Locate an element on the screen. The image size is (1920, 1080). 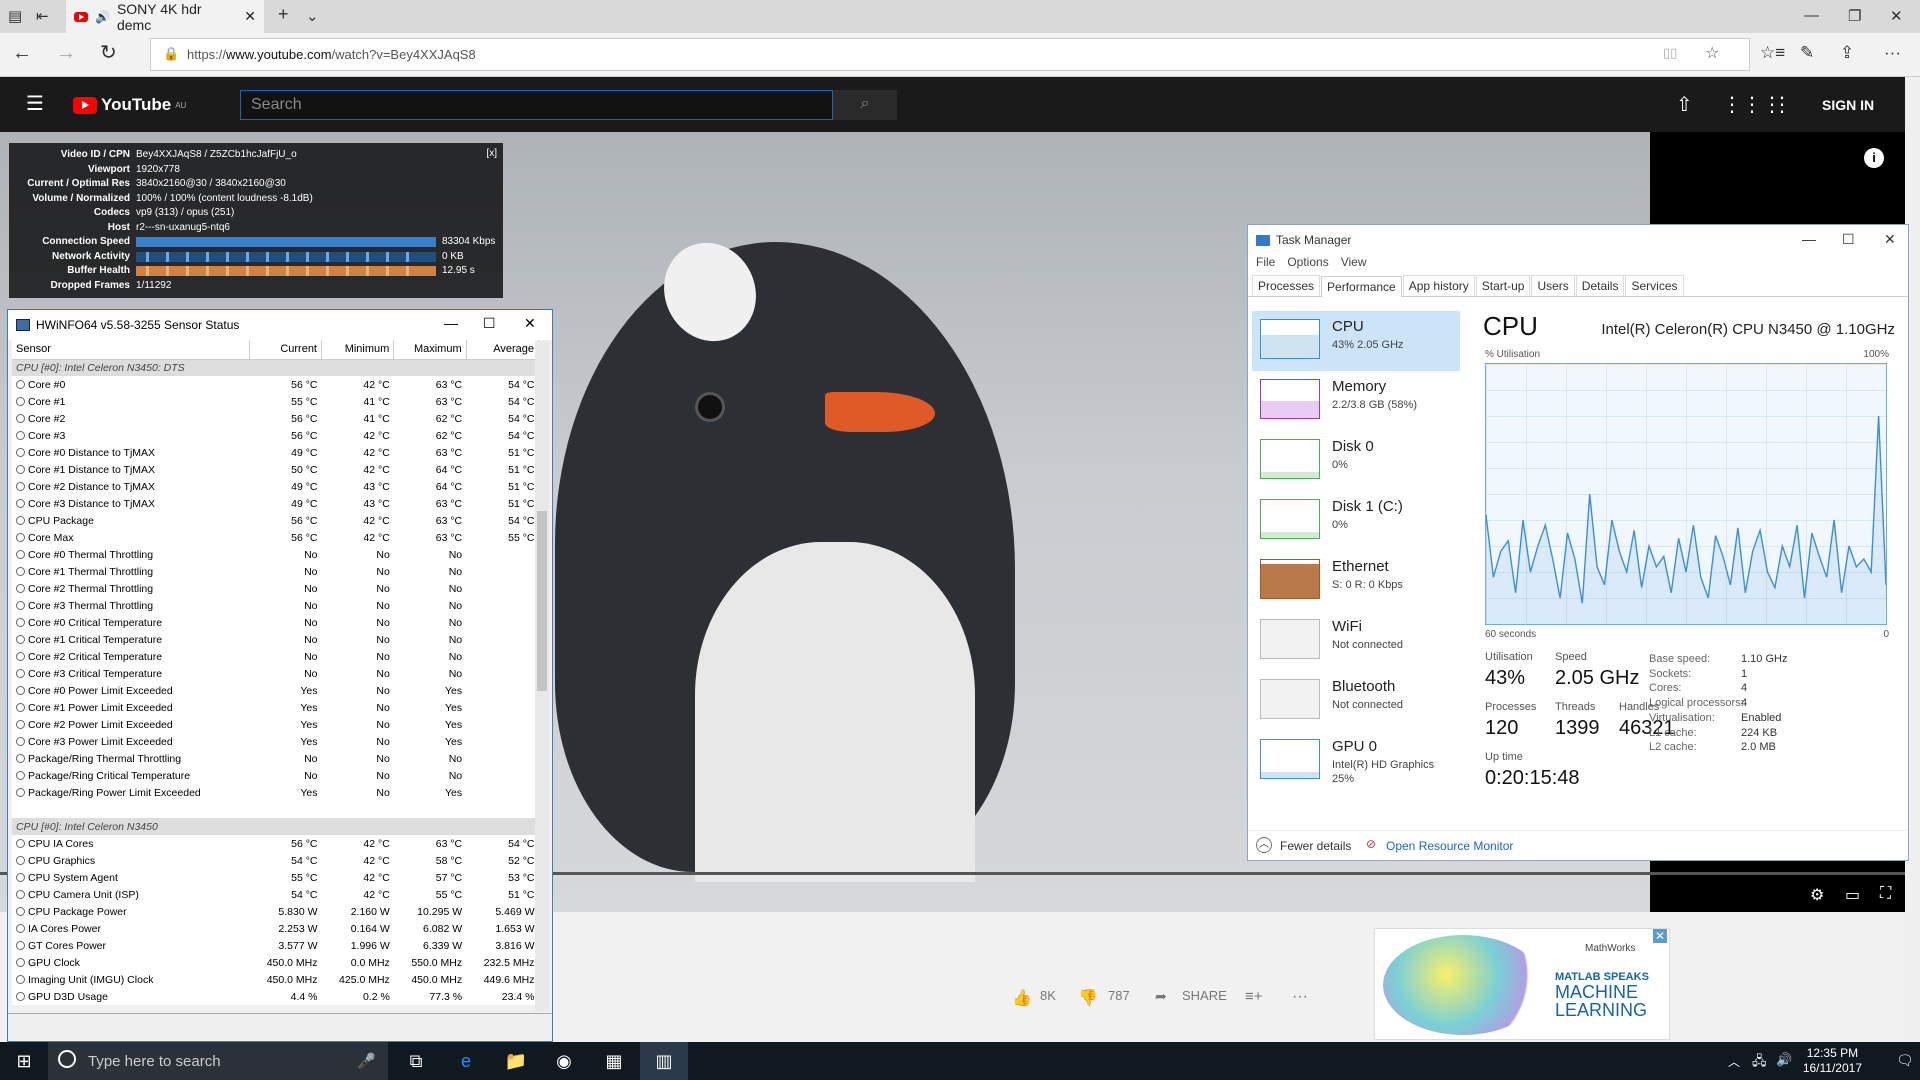
sensor-row: CPU IA Cores 56 °C 42 °C 63 °C 54 °C is located at coordinates (275, 843).